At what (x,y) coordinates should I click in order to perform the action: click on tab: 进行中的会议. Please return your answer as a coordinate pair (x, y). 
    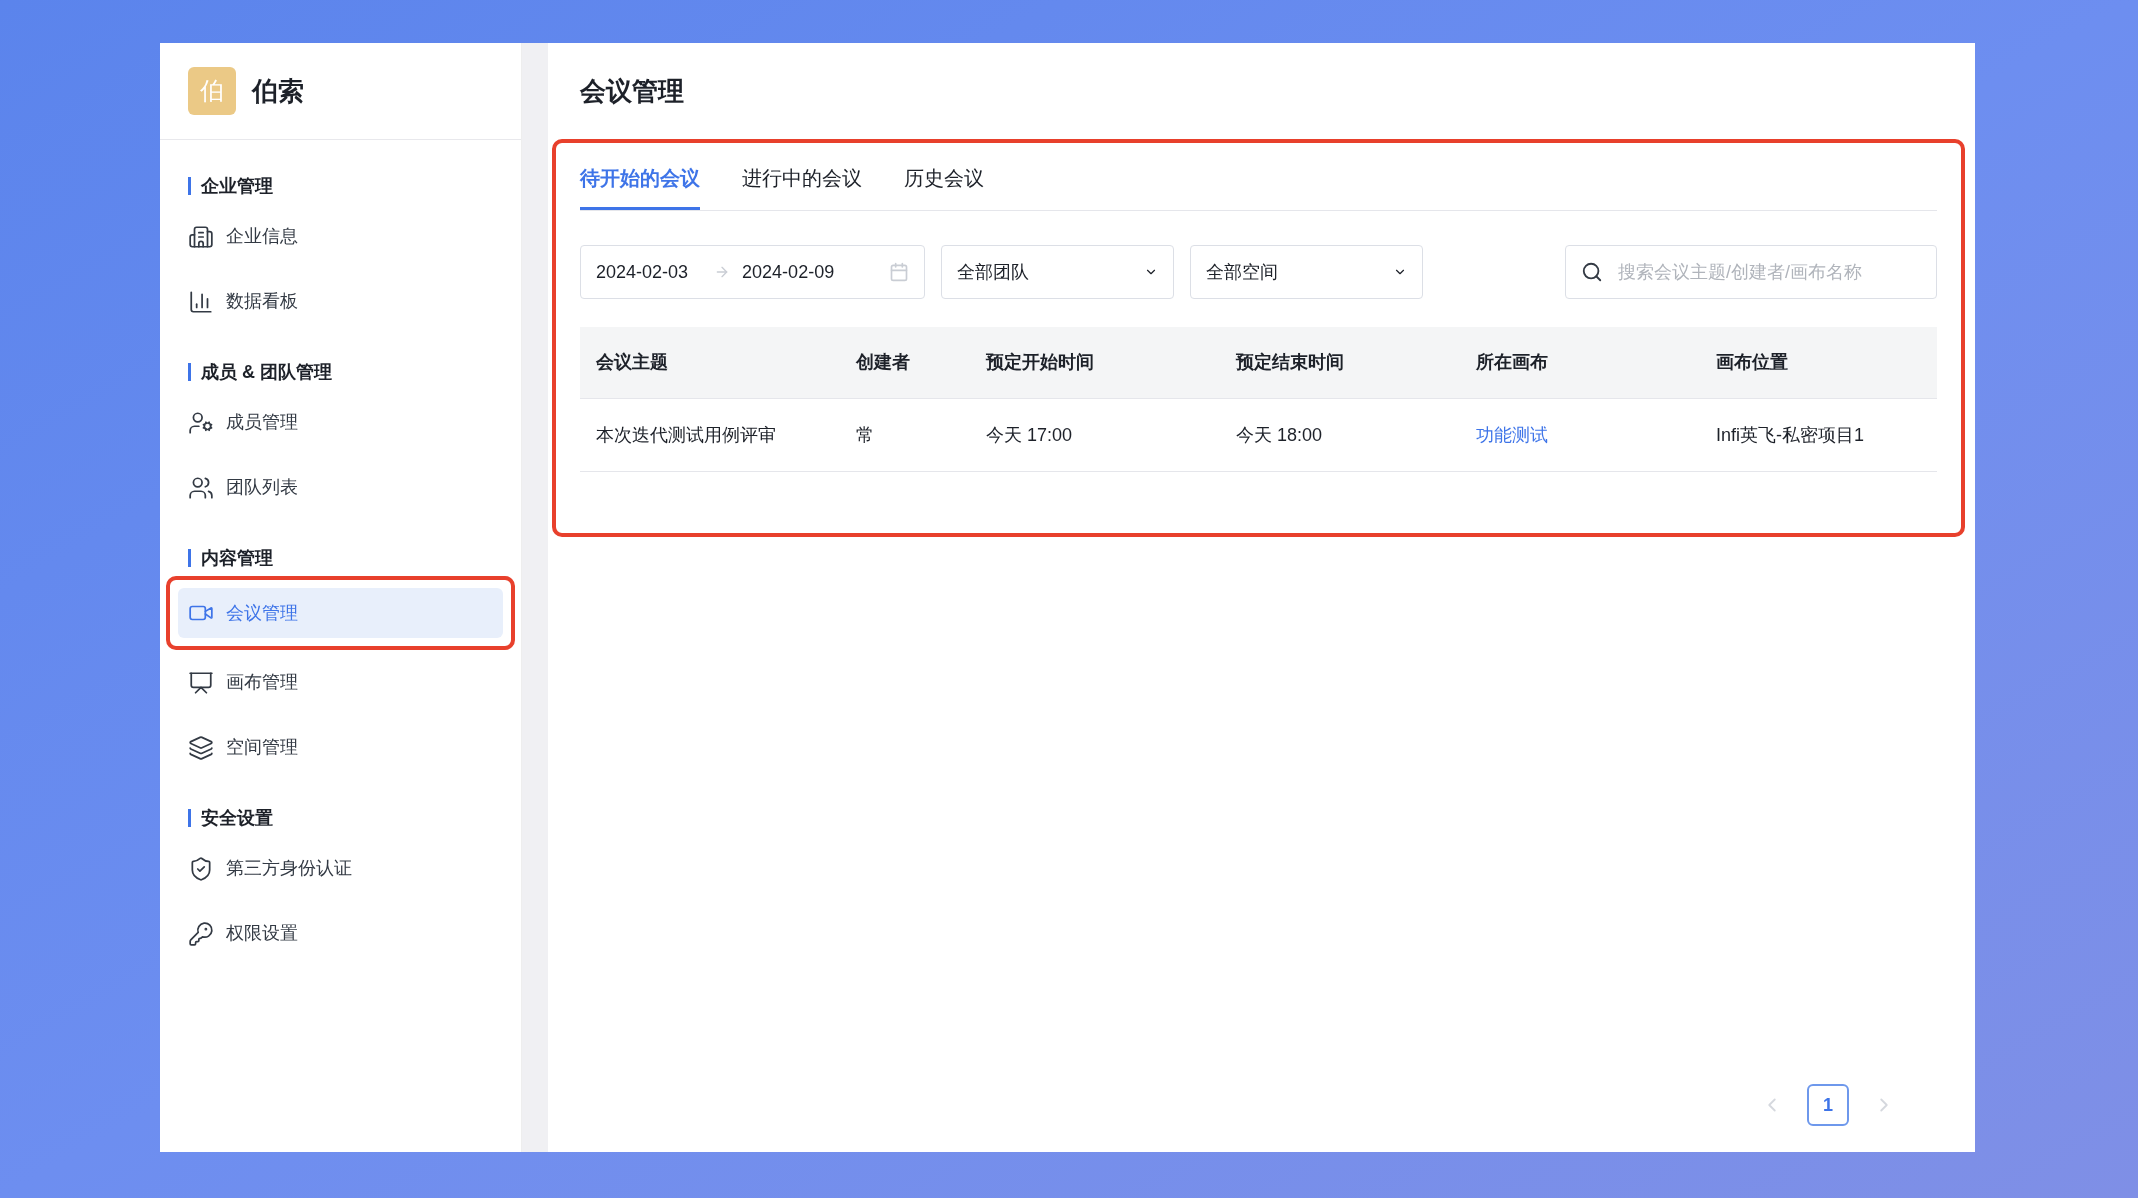
    Looking at the image, I should click on (802, 186).